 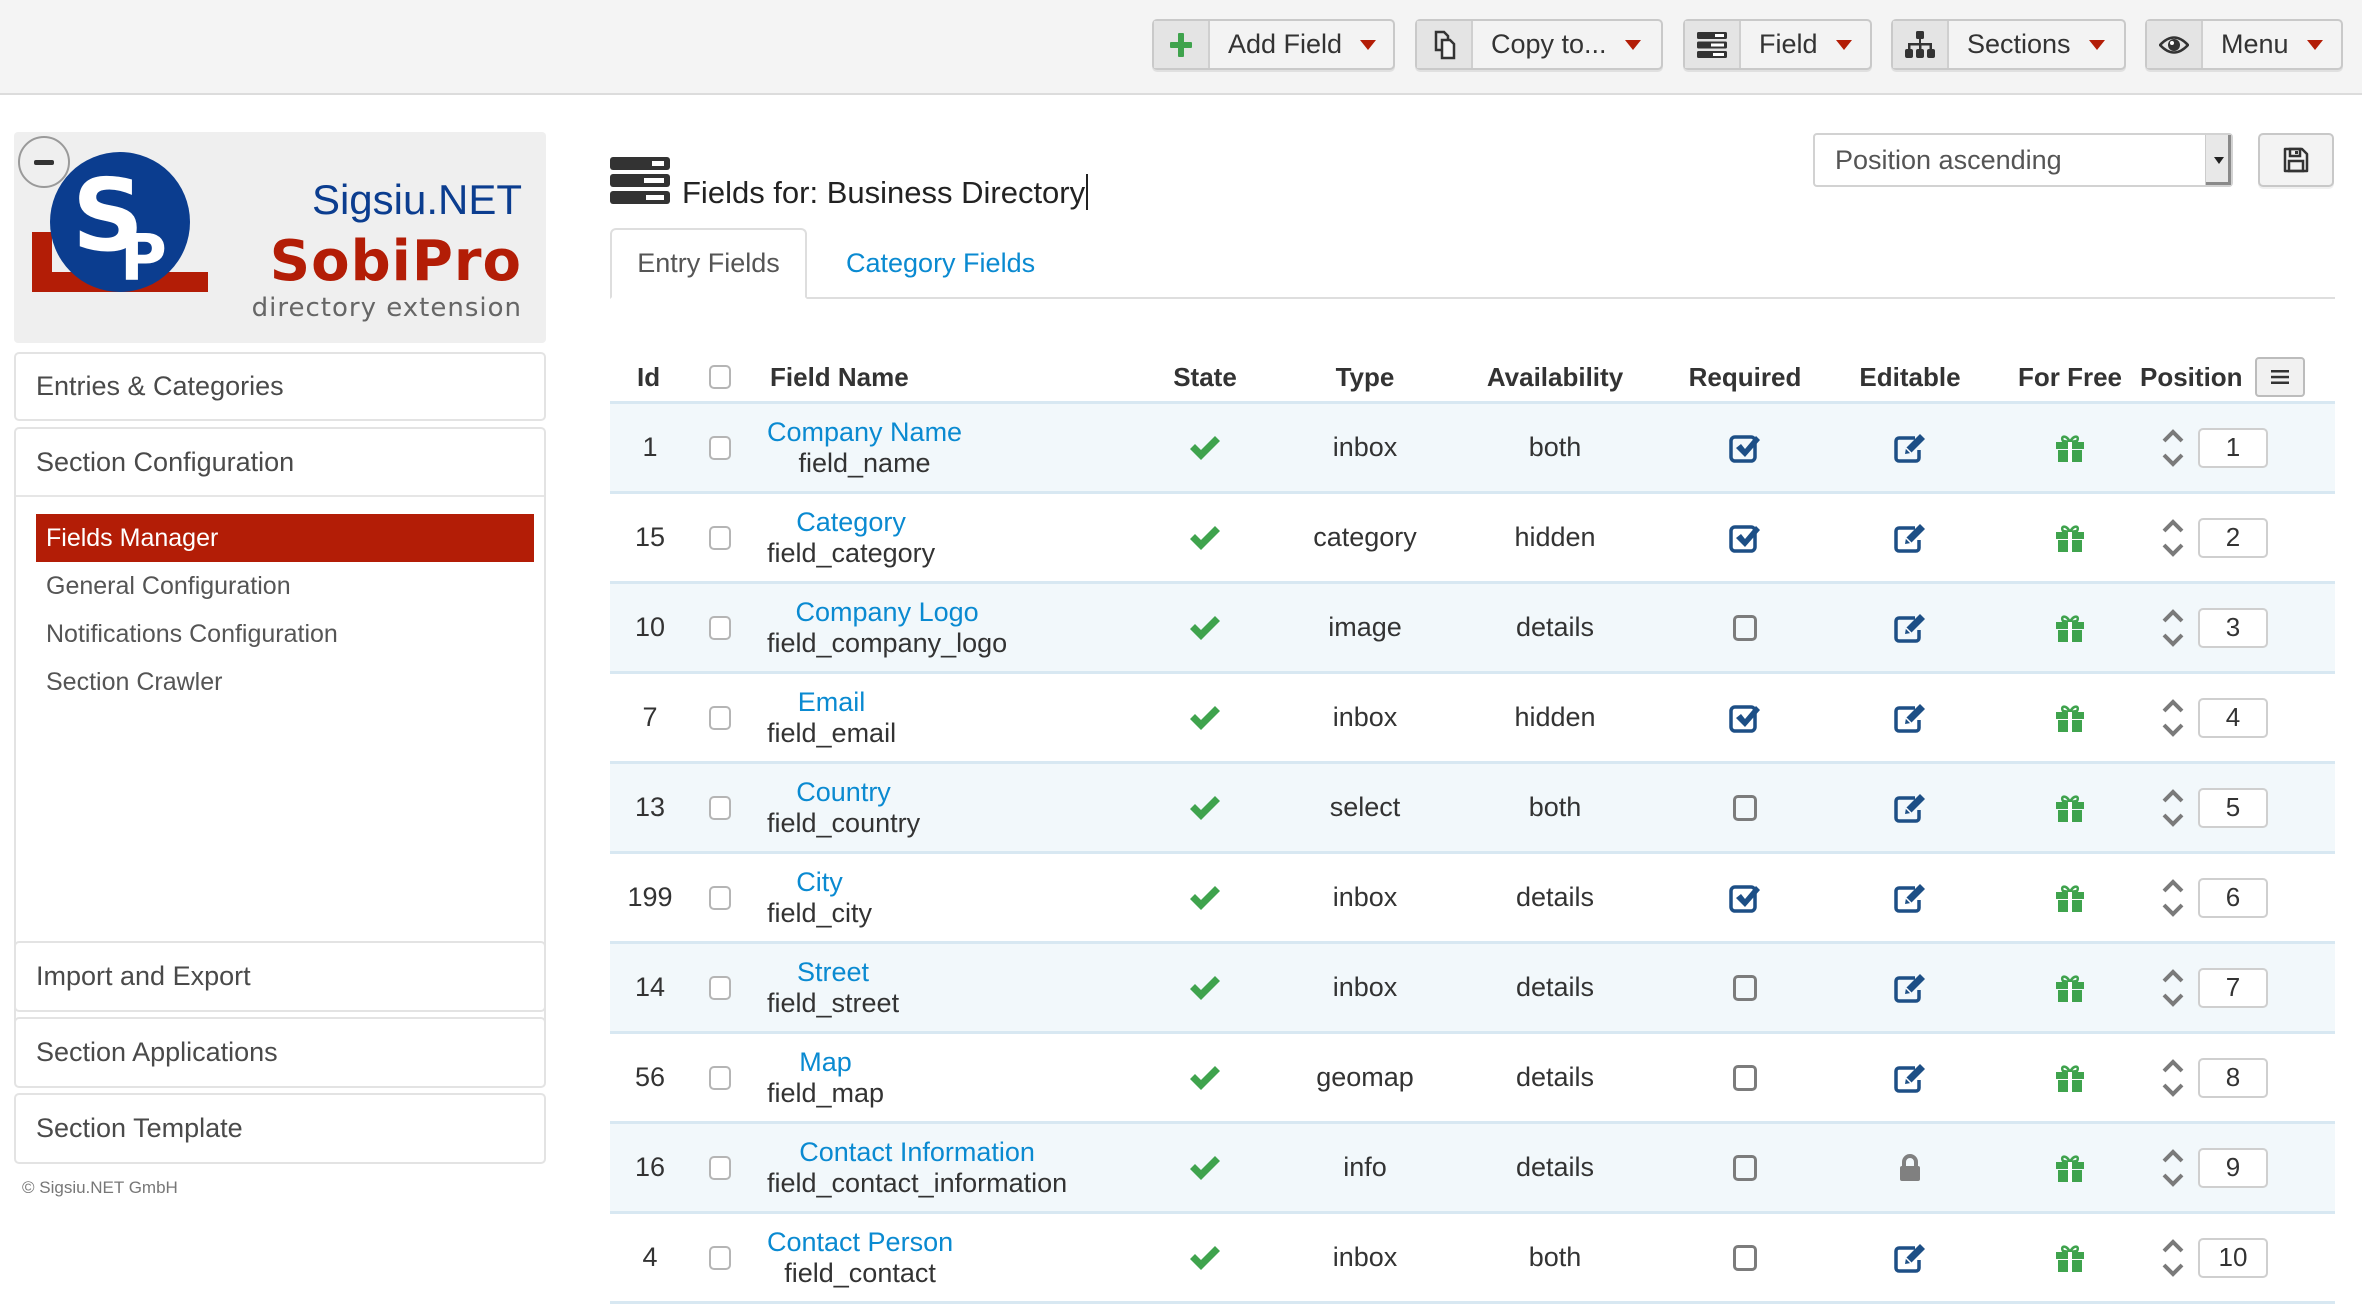 What do you see at coordinates (2233, 1077) in the screenshot?
I see `position-input: 8` at bounding box center [2233, 1077].